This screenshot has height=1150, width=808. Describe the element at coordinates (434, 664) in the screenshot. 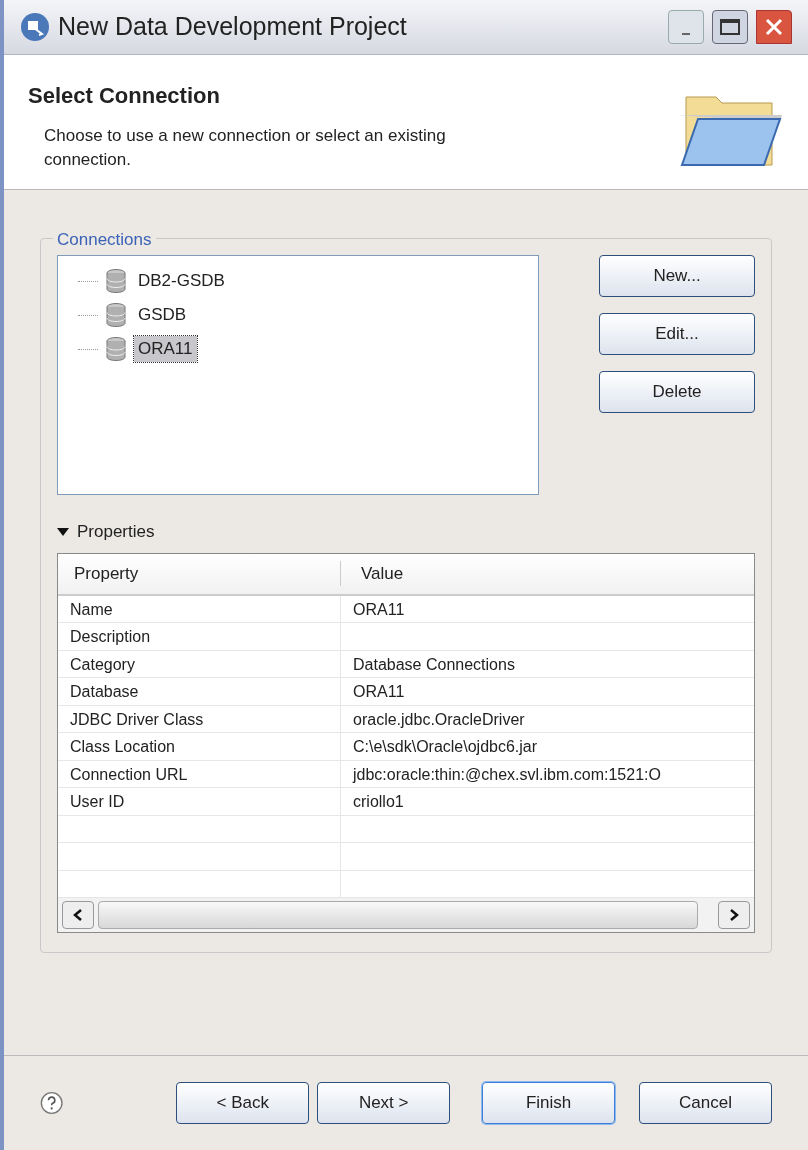

I see `property-value: Database Connections` at that location.